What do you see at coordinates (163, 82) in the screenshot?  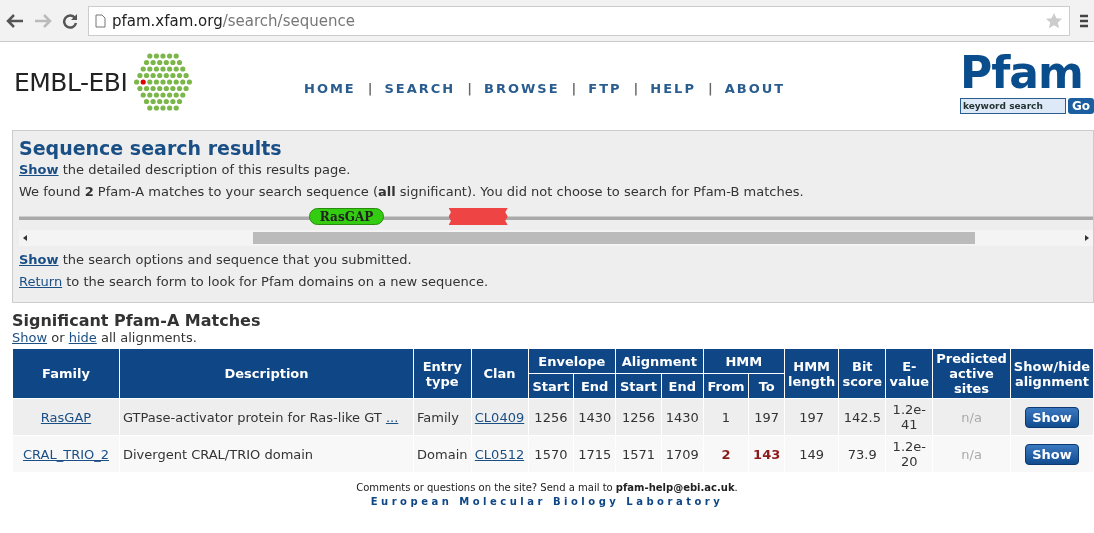 I see `hexagon-dots-icon` at bounding box center [163, 82].